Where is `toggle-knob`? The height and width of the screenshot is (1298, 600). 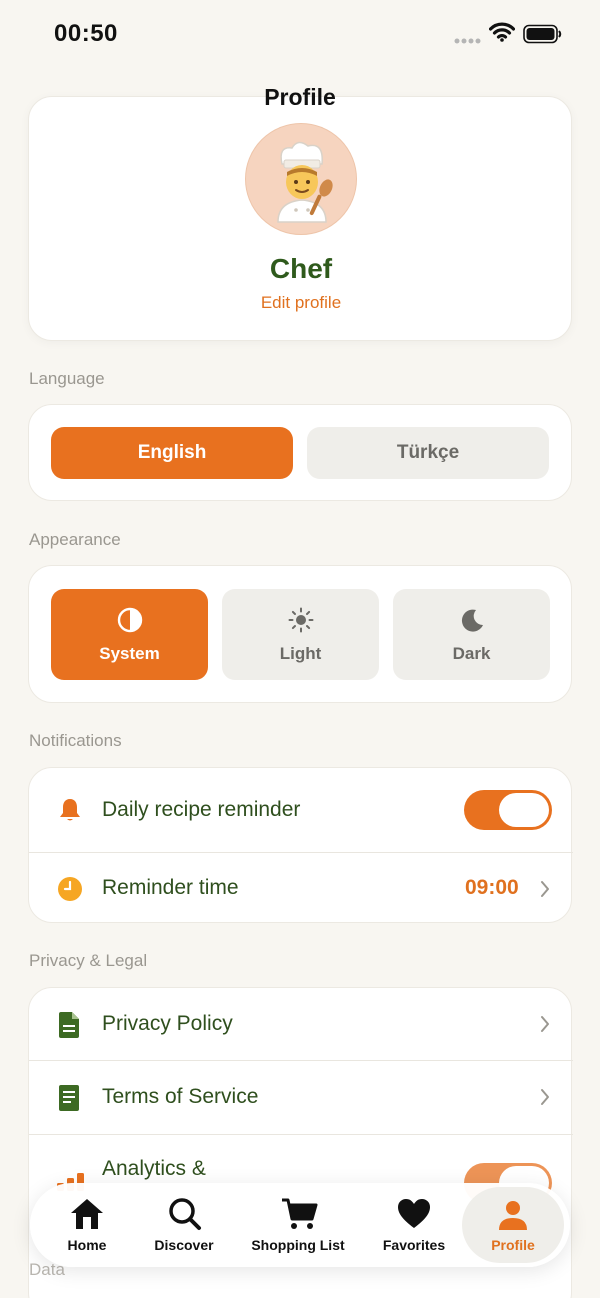
toggle-knob is located at coordinates (524, 810).